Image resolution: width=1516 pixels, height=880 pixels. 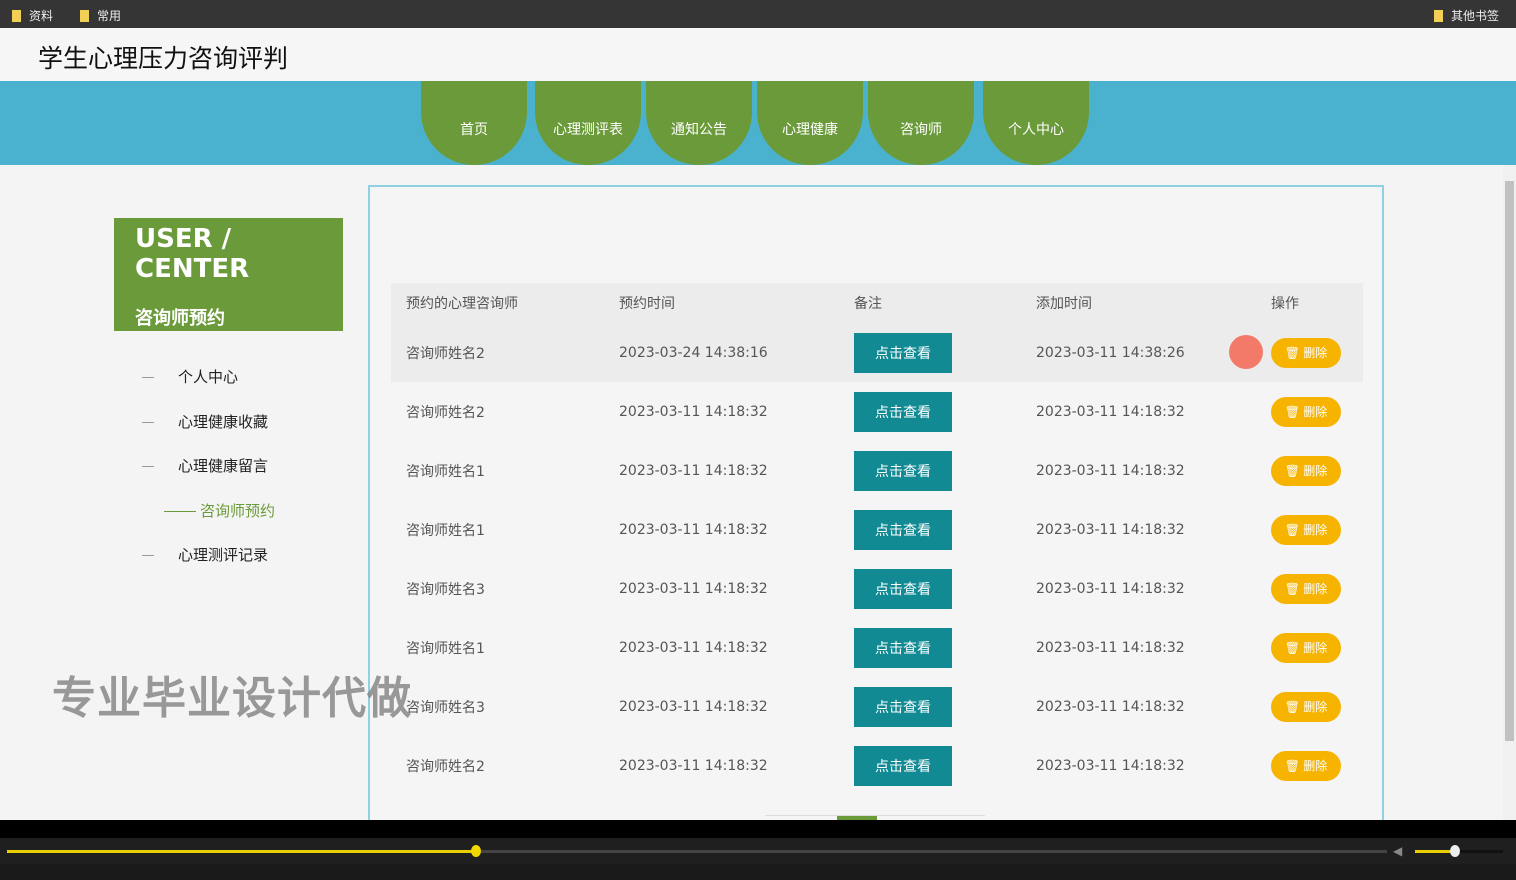 I want to click on progress-bar, so click(x=697, y=851).